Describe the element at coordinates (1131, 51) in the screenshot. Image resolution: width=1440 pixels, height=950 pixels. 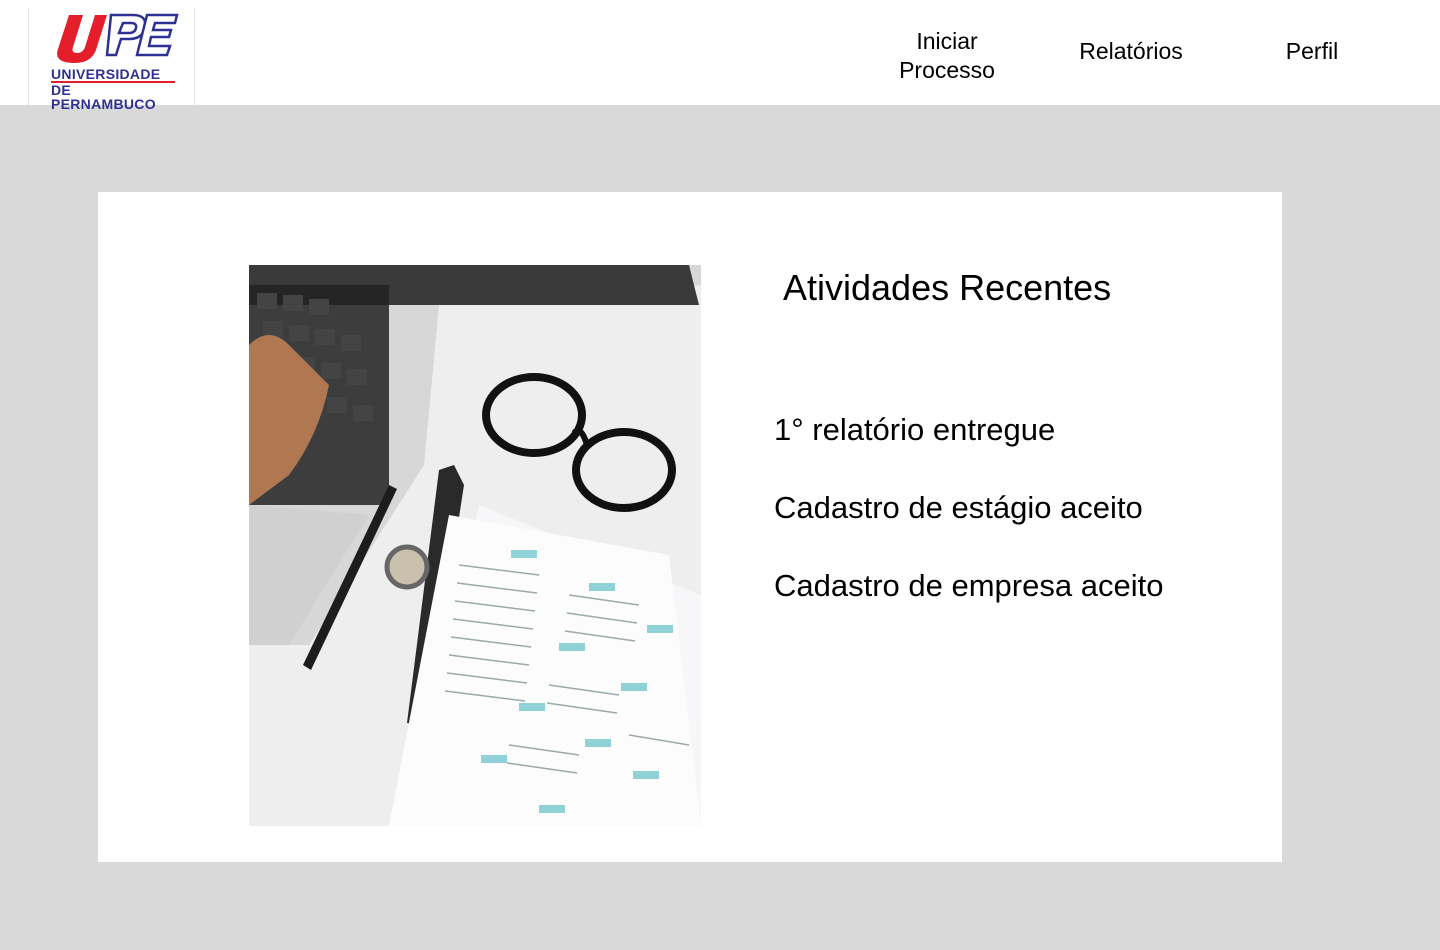
I see `nav-relatorios: Relatórios` at that location.